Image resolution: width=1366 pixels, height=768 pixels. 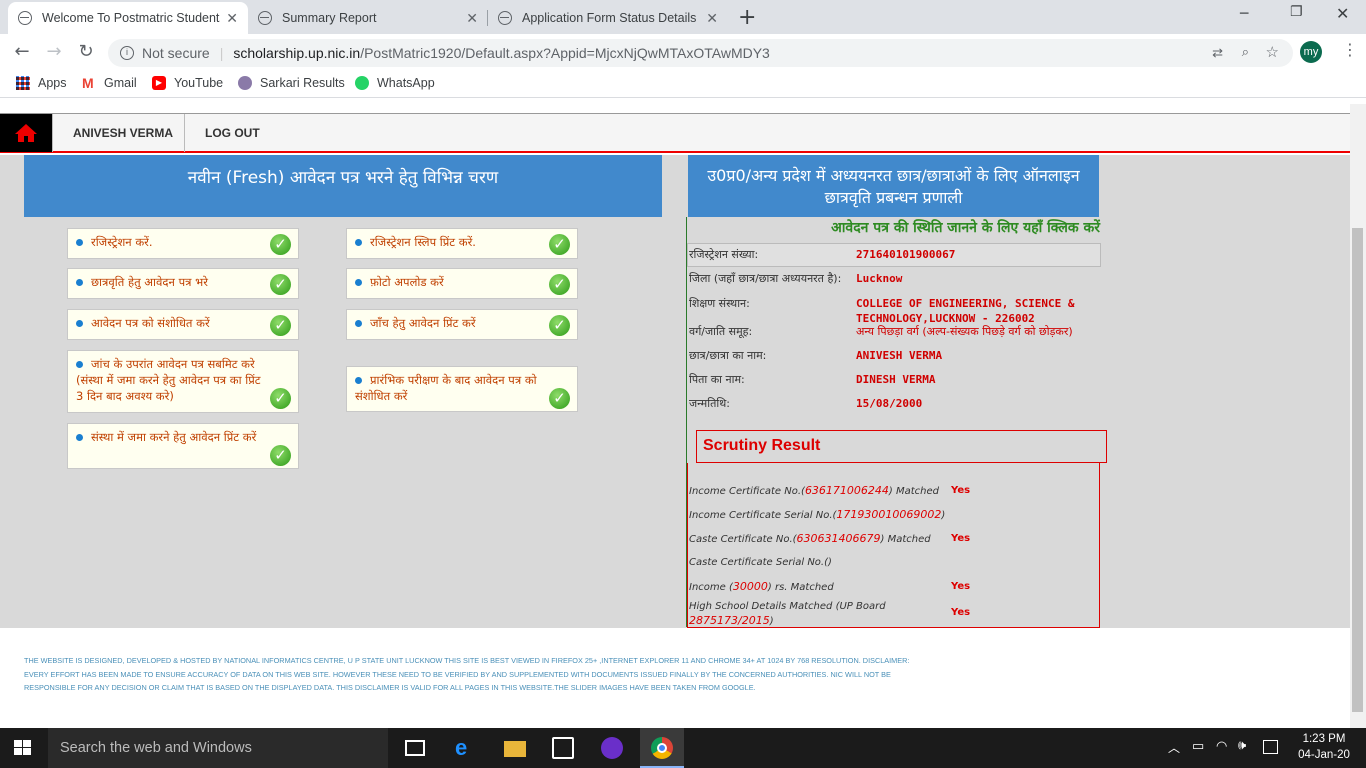 What do you see at coordinates (230, 133) in the screenshot?
I see `logout-link: LOG OUT` at bounding box center [230, 133].